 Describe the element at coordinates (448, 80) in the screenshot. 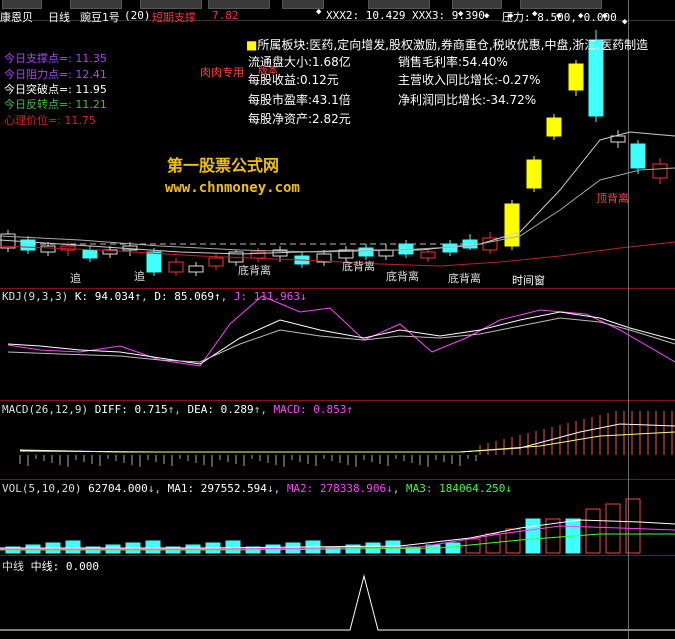

I see `revenue-label: 主营收入同比增长:` at that location.